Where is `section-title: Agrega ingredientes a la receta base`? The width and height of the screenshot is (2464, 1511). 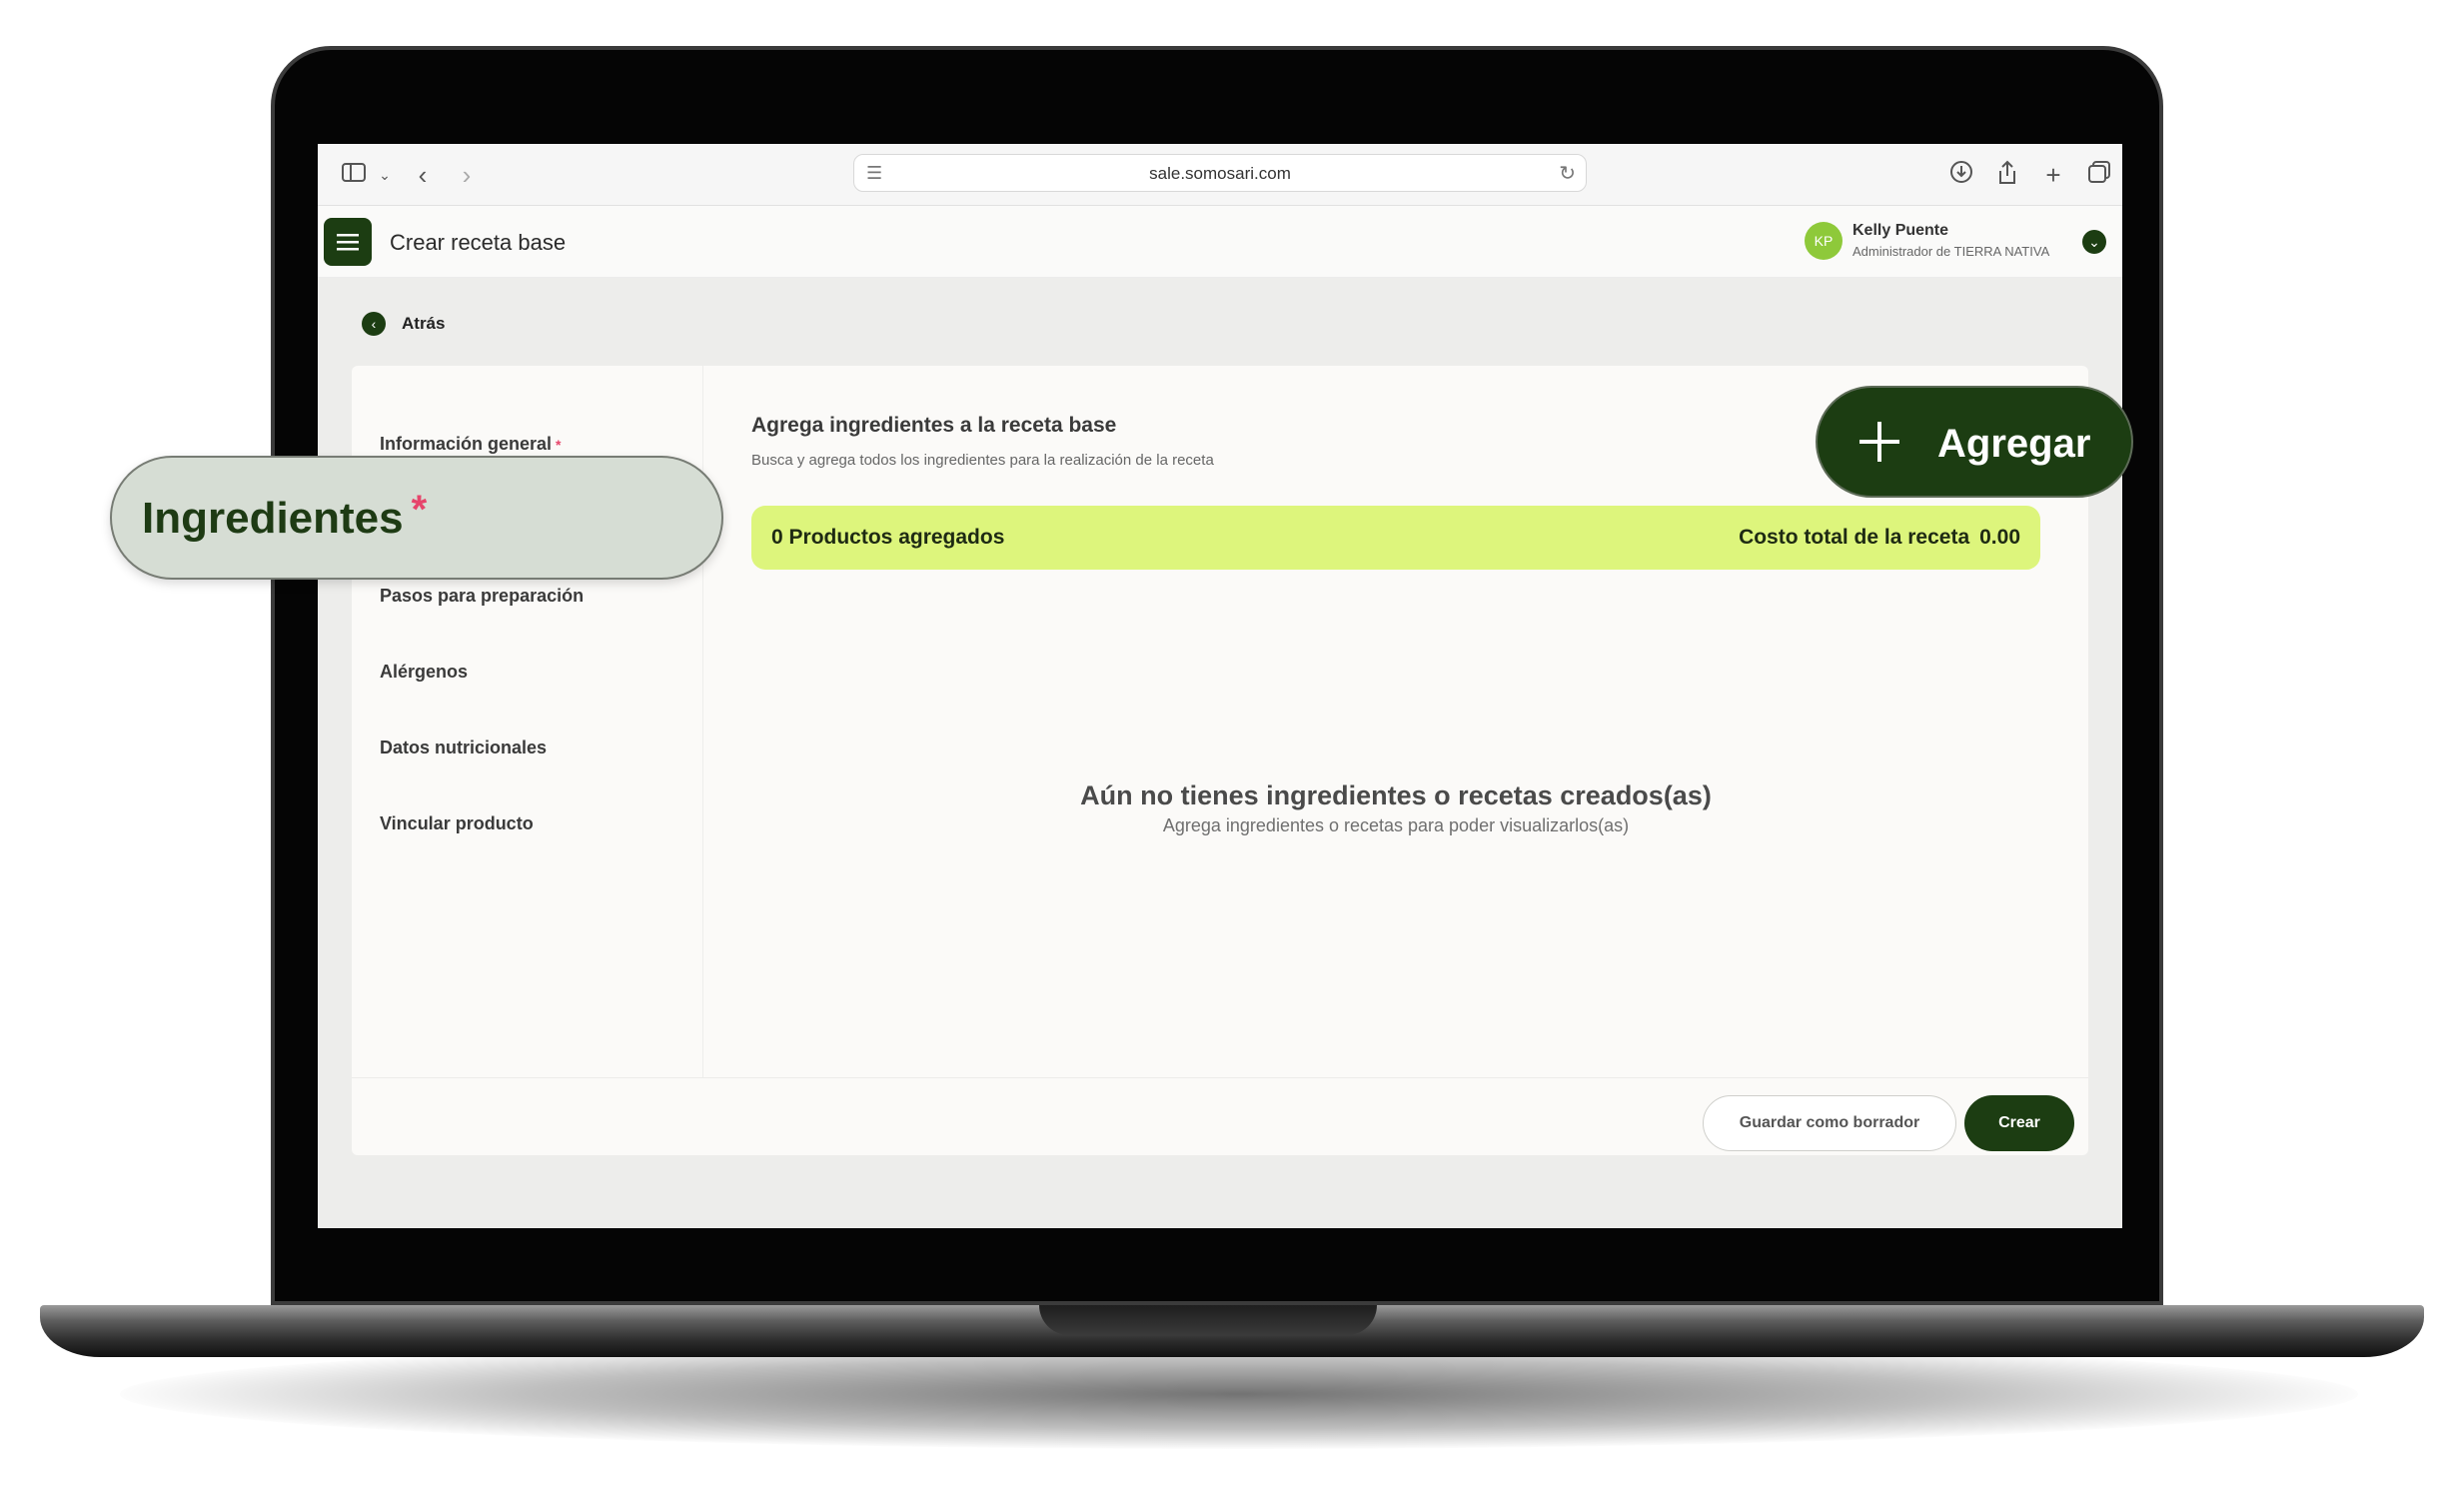
section-title: Agrega ingredientes a la receta base is located at coordinates (934, 425).